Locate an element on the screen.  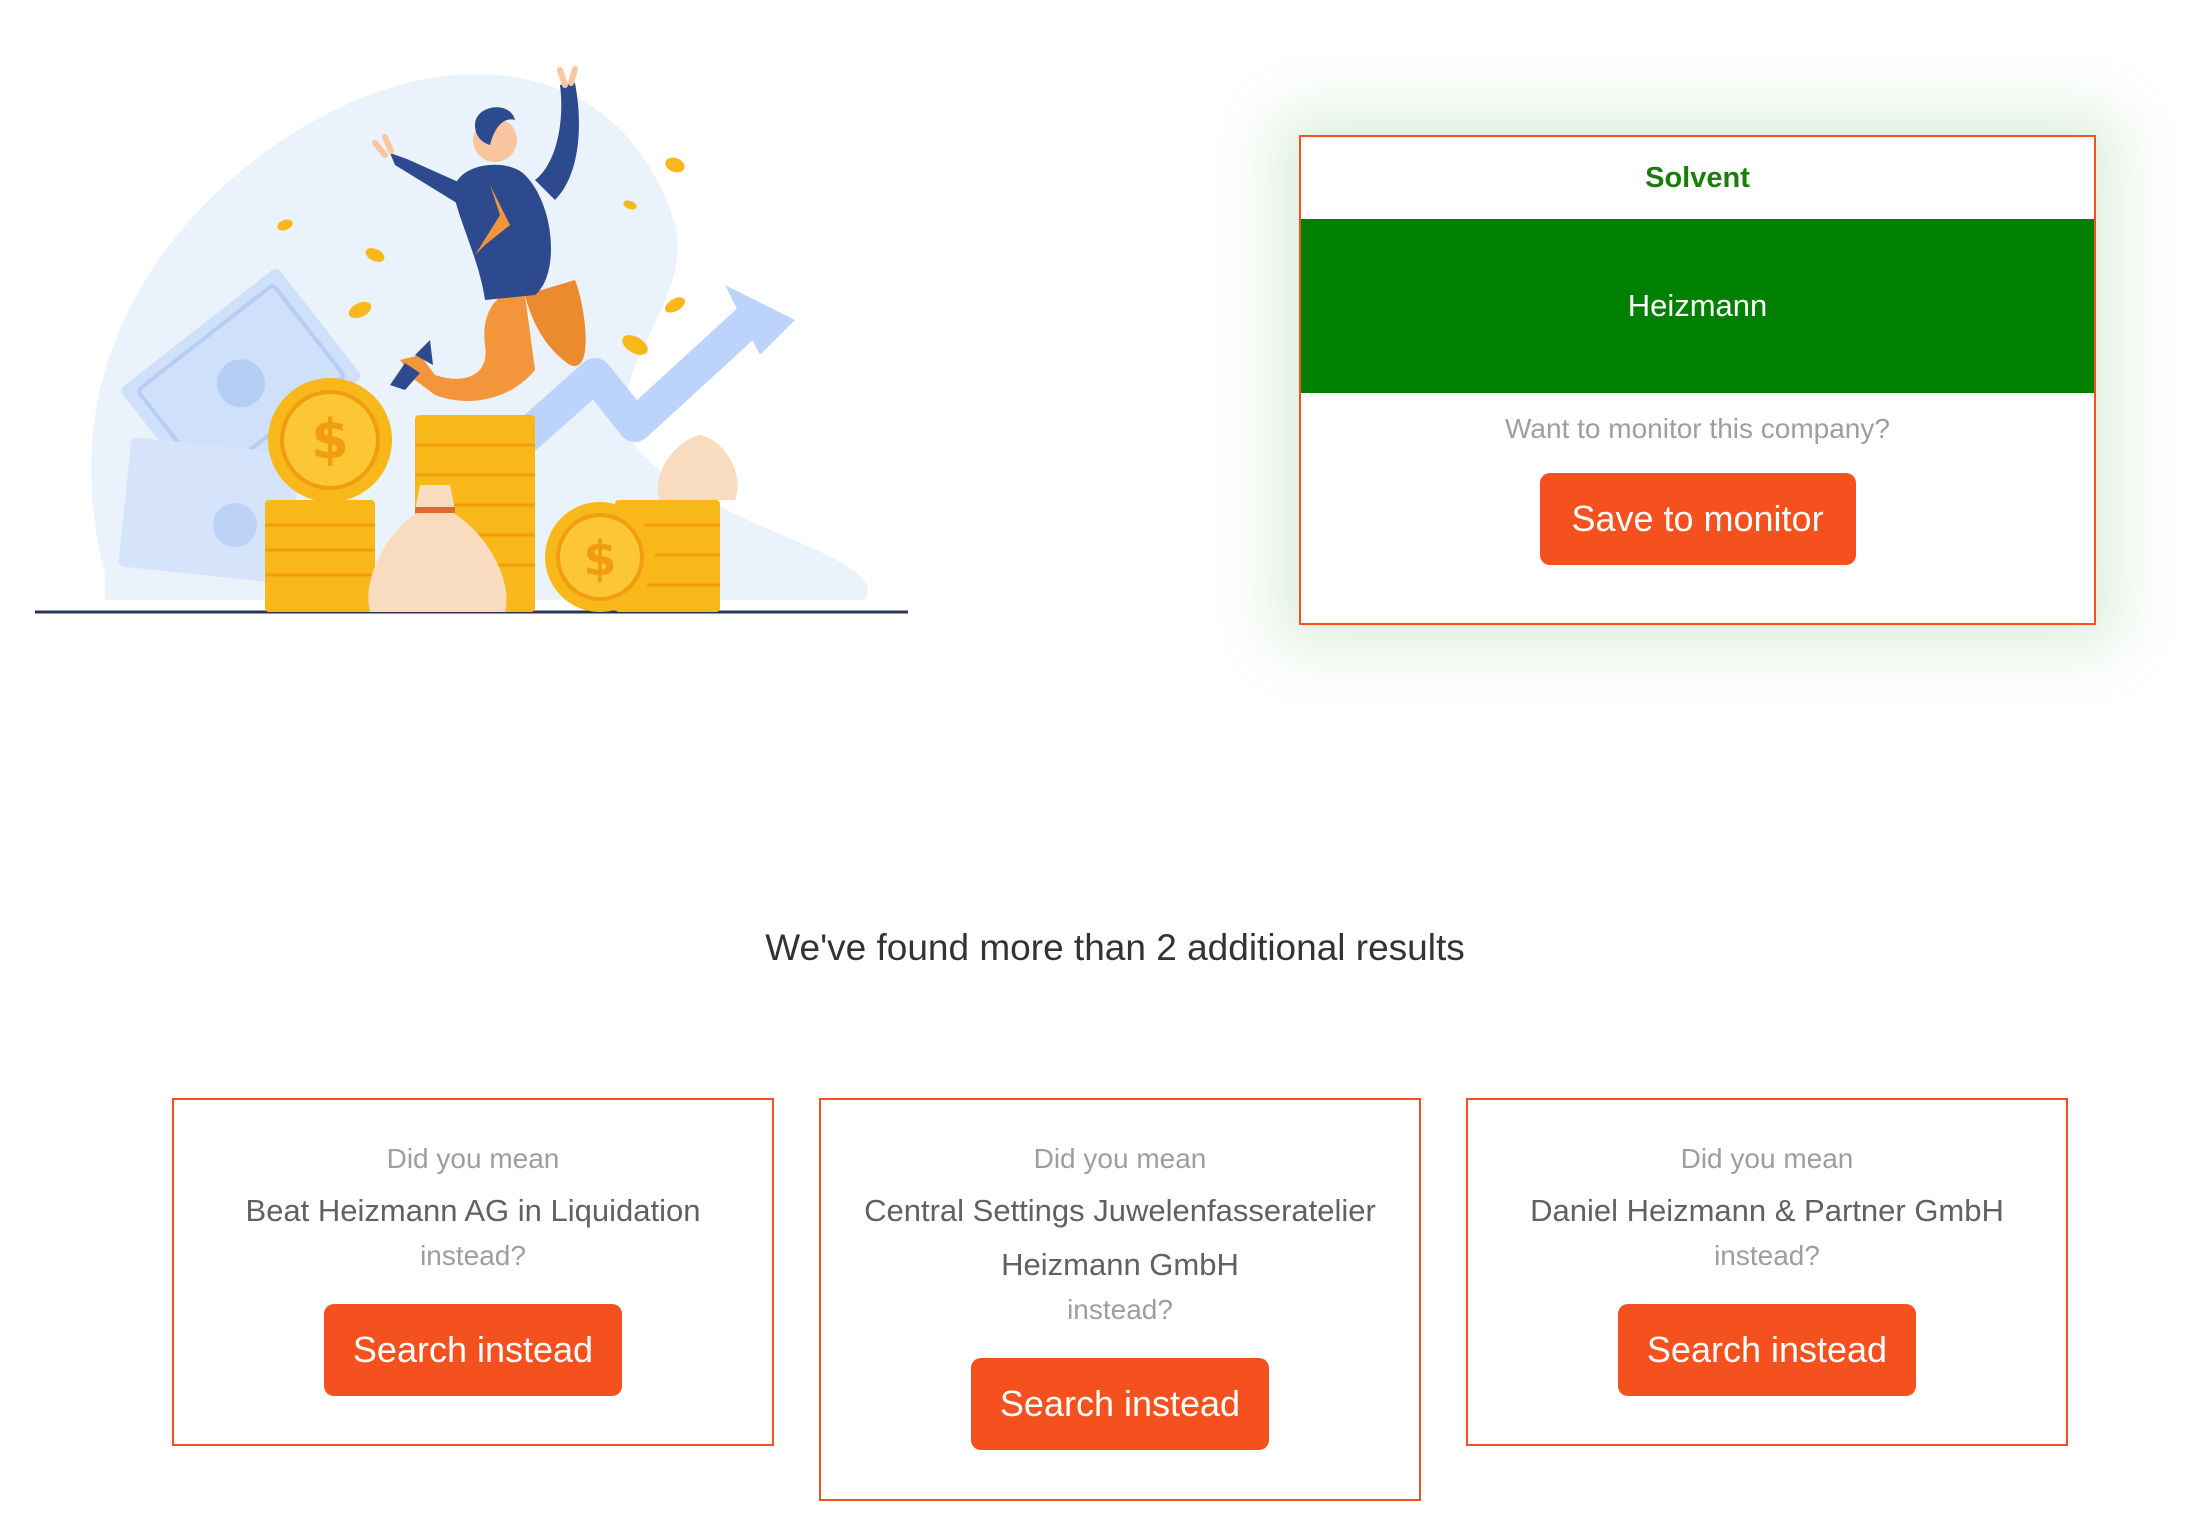
company-name: Heizmann is located at coordinates (1697, 305).